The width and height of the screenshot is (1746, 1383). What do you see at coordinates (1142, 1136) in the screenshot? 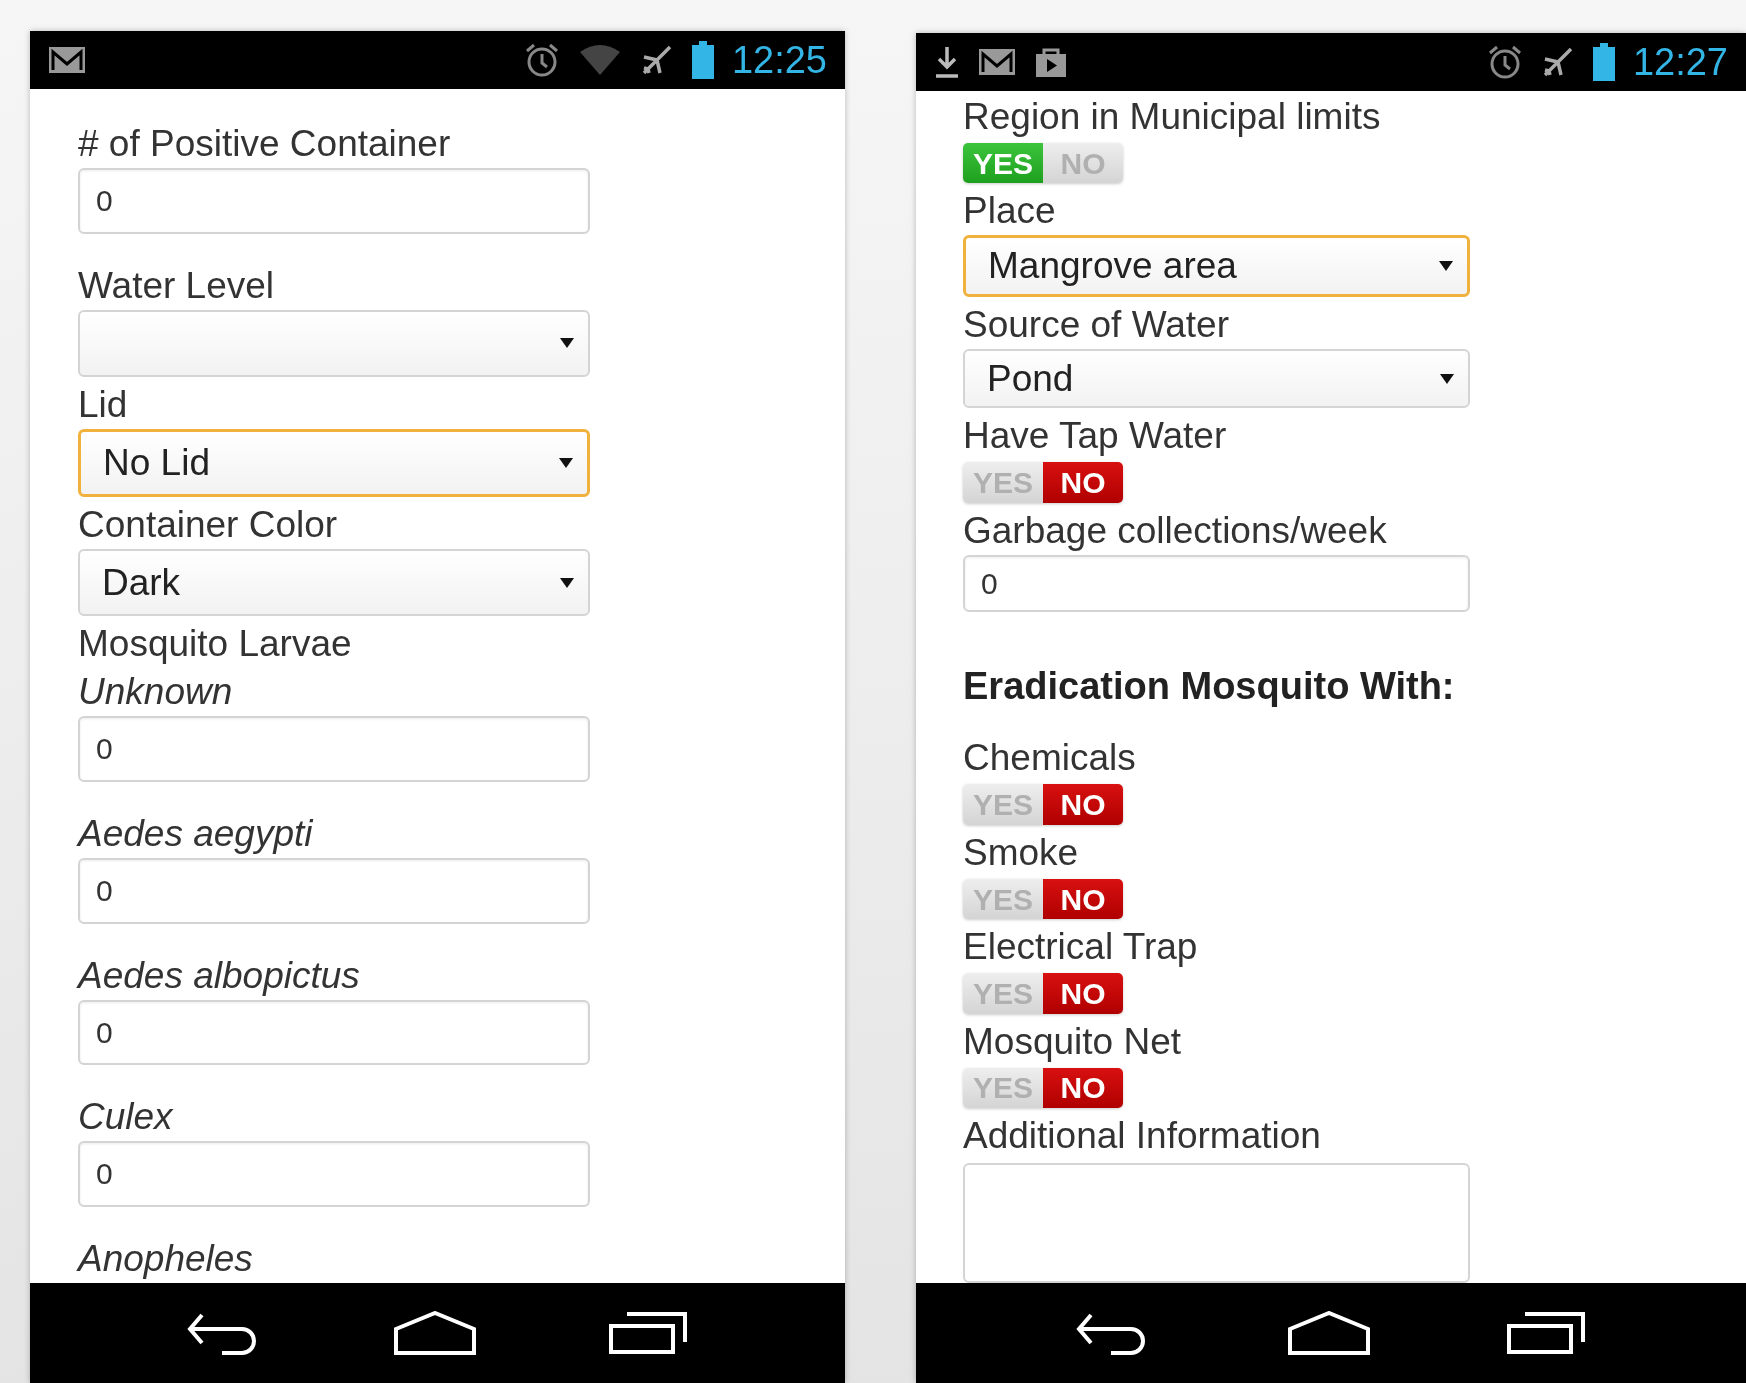
I see `field-label: Additional Information` at bounding box center [1142, 1136].